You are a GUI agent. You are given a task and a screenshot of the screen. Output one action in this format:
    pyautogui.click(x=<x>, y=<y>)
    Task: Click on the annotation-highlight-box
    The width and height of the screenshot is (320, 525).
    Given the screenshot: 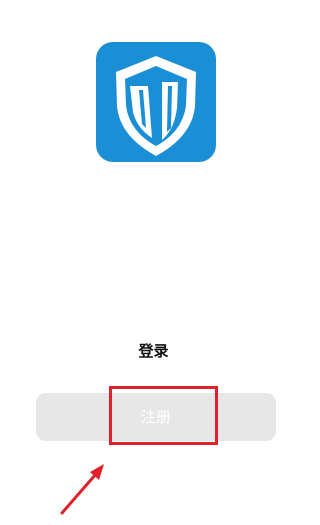 What is the action you would take?
    pyautogui.click(x=163, y=415)
    